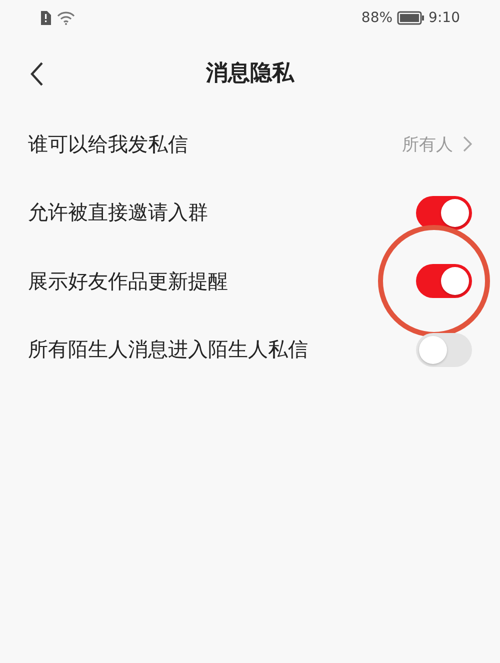 This screenshot has height=663, width=500. What do you see at coordinates (444, 18) in the screenshot?
I see `clock-time: 9:10` at bounding box center [444, 18].